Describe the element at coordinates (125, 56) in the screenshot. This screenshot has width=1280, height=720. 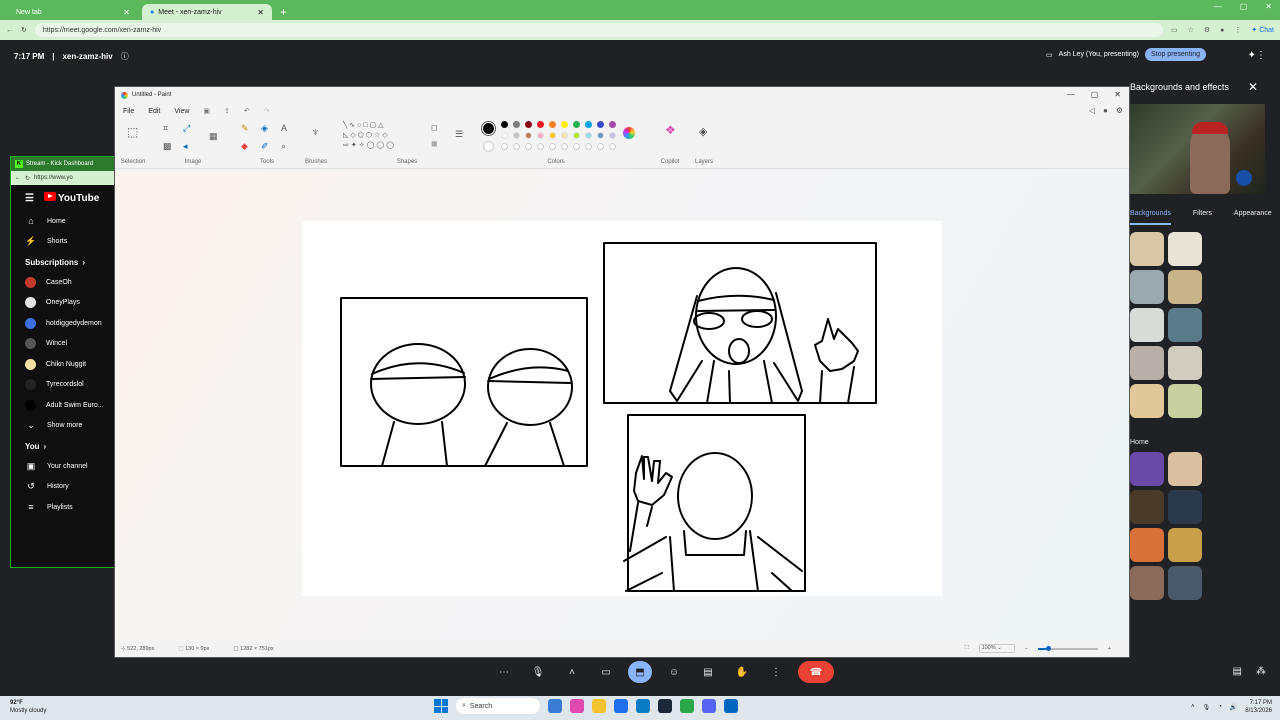
I see `info-icon: ⓘ` at that location.